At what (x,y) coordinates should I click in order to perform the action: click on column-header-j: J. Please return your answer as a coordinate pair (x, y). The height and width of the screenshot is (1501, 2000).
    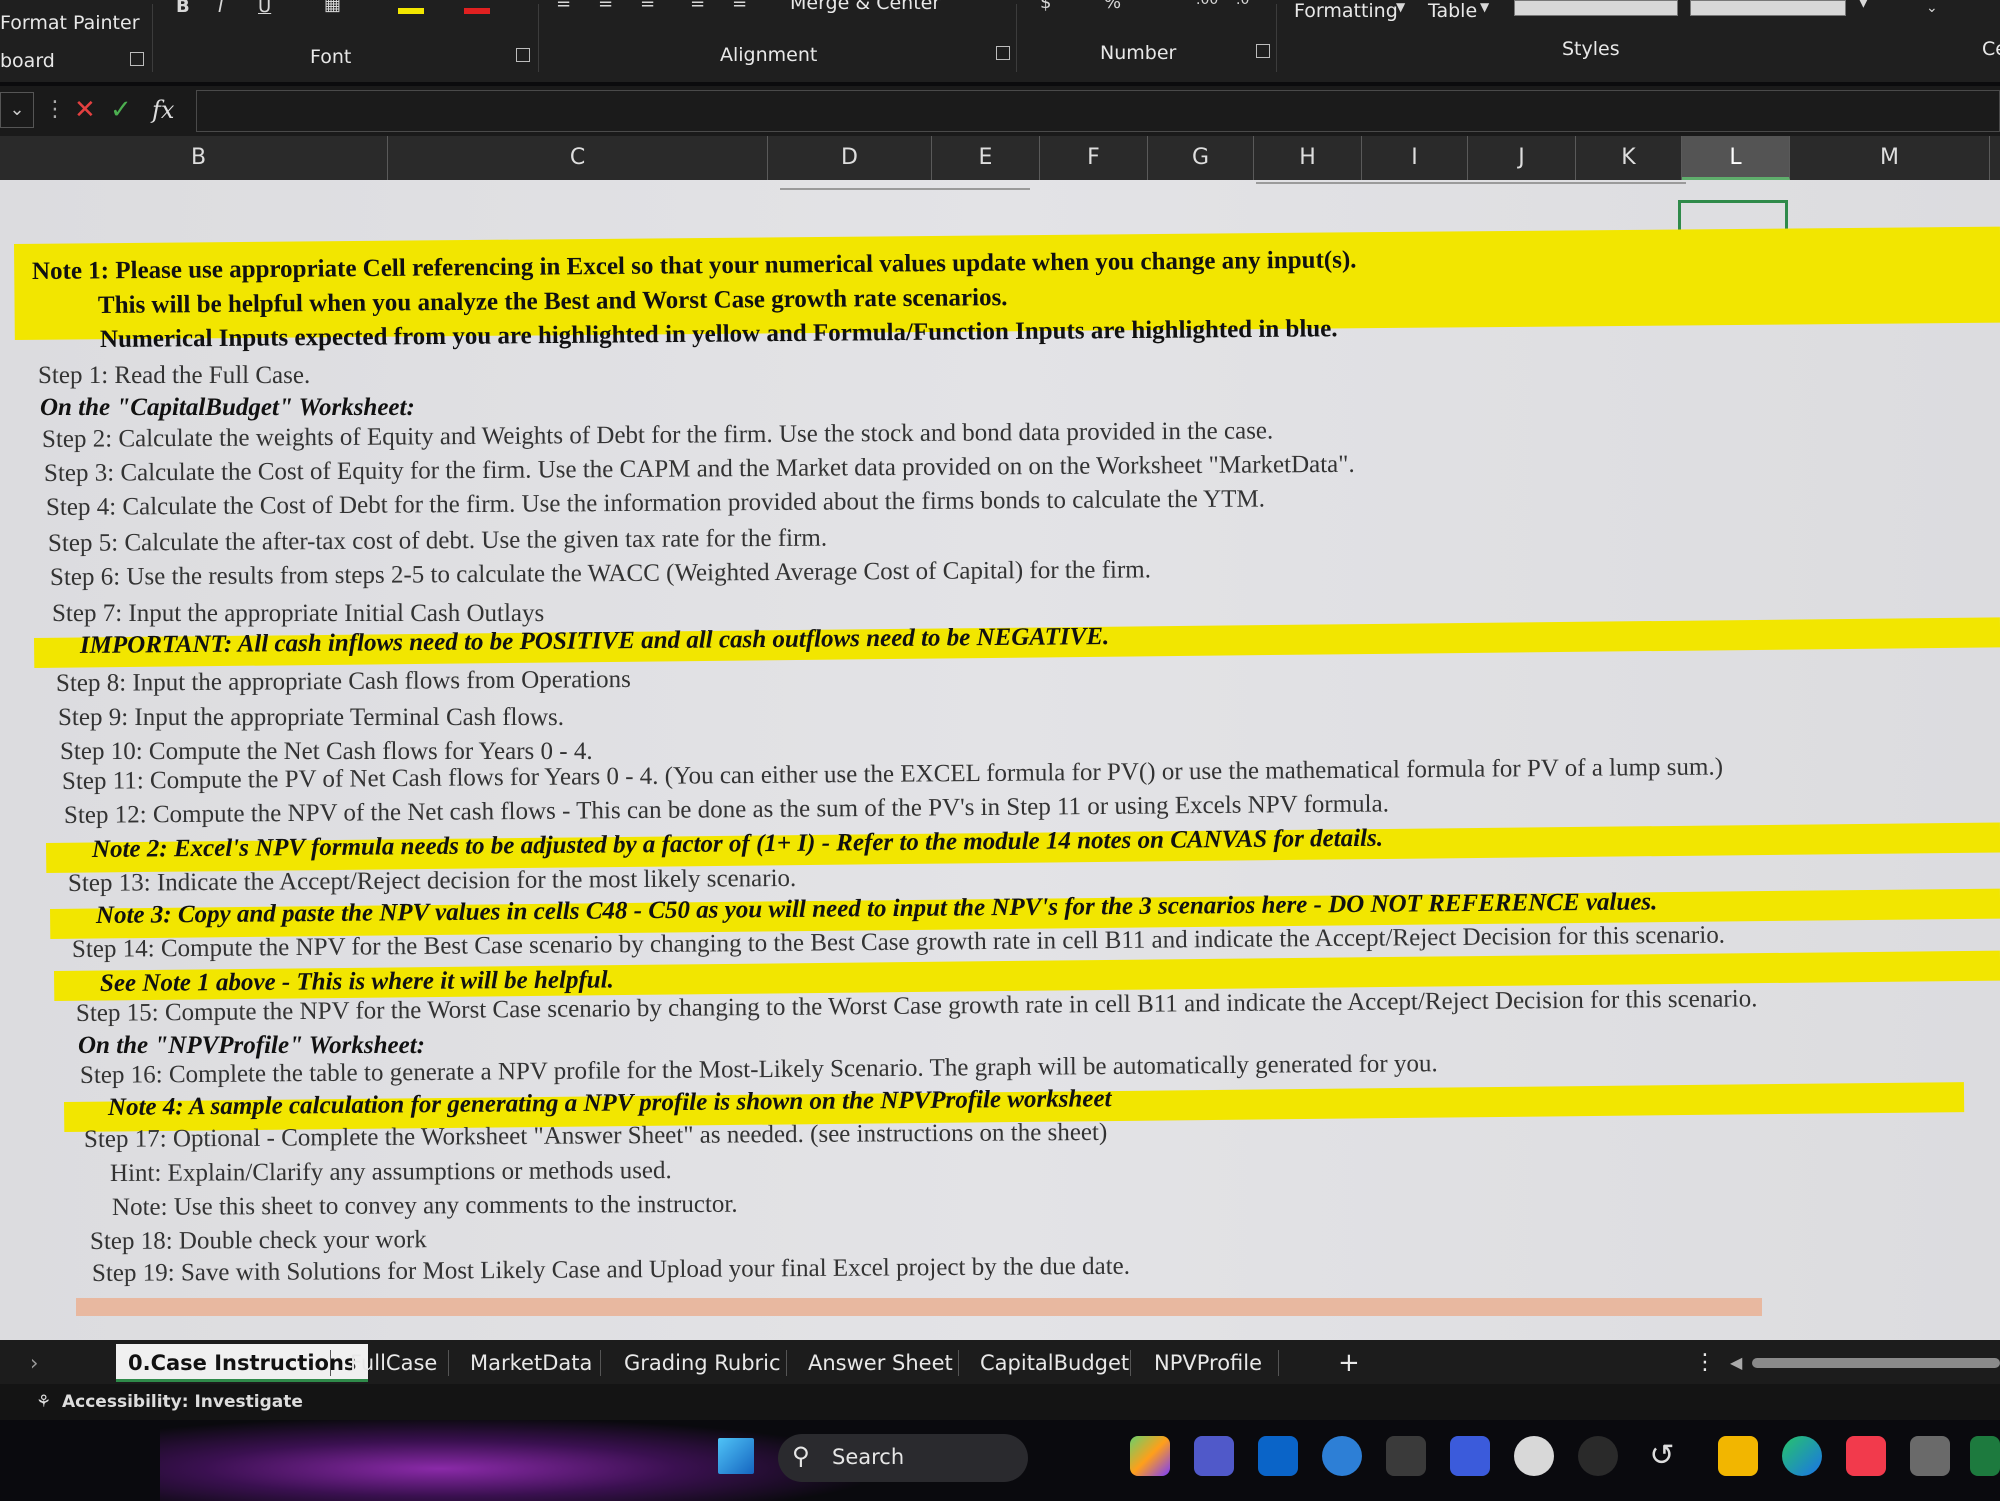
    Looking at the image, I should click on (1522, 158).